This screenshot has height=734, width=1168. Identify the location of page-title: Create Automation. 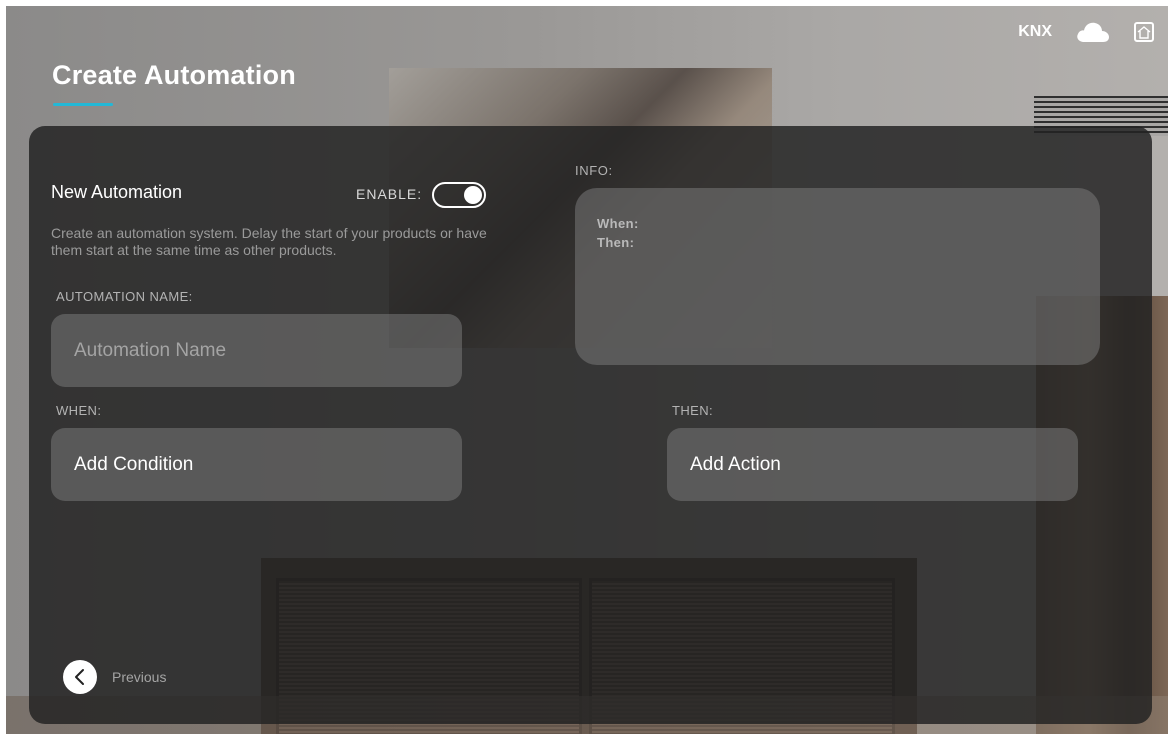
(174, 75).